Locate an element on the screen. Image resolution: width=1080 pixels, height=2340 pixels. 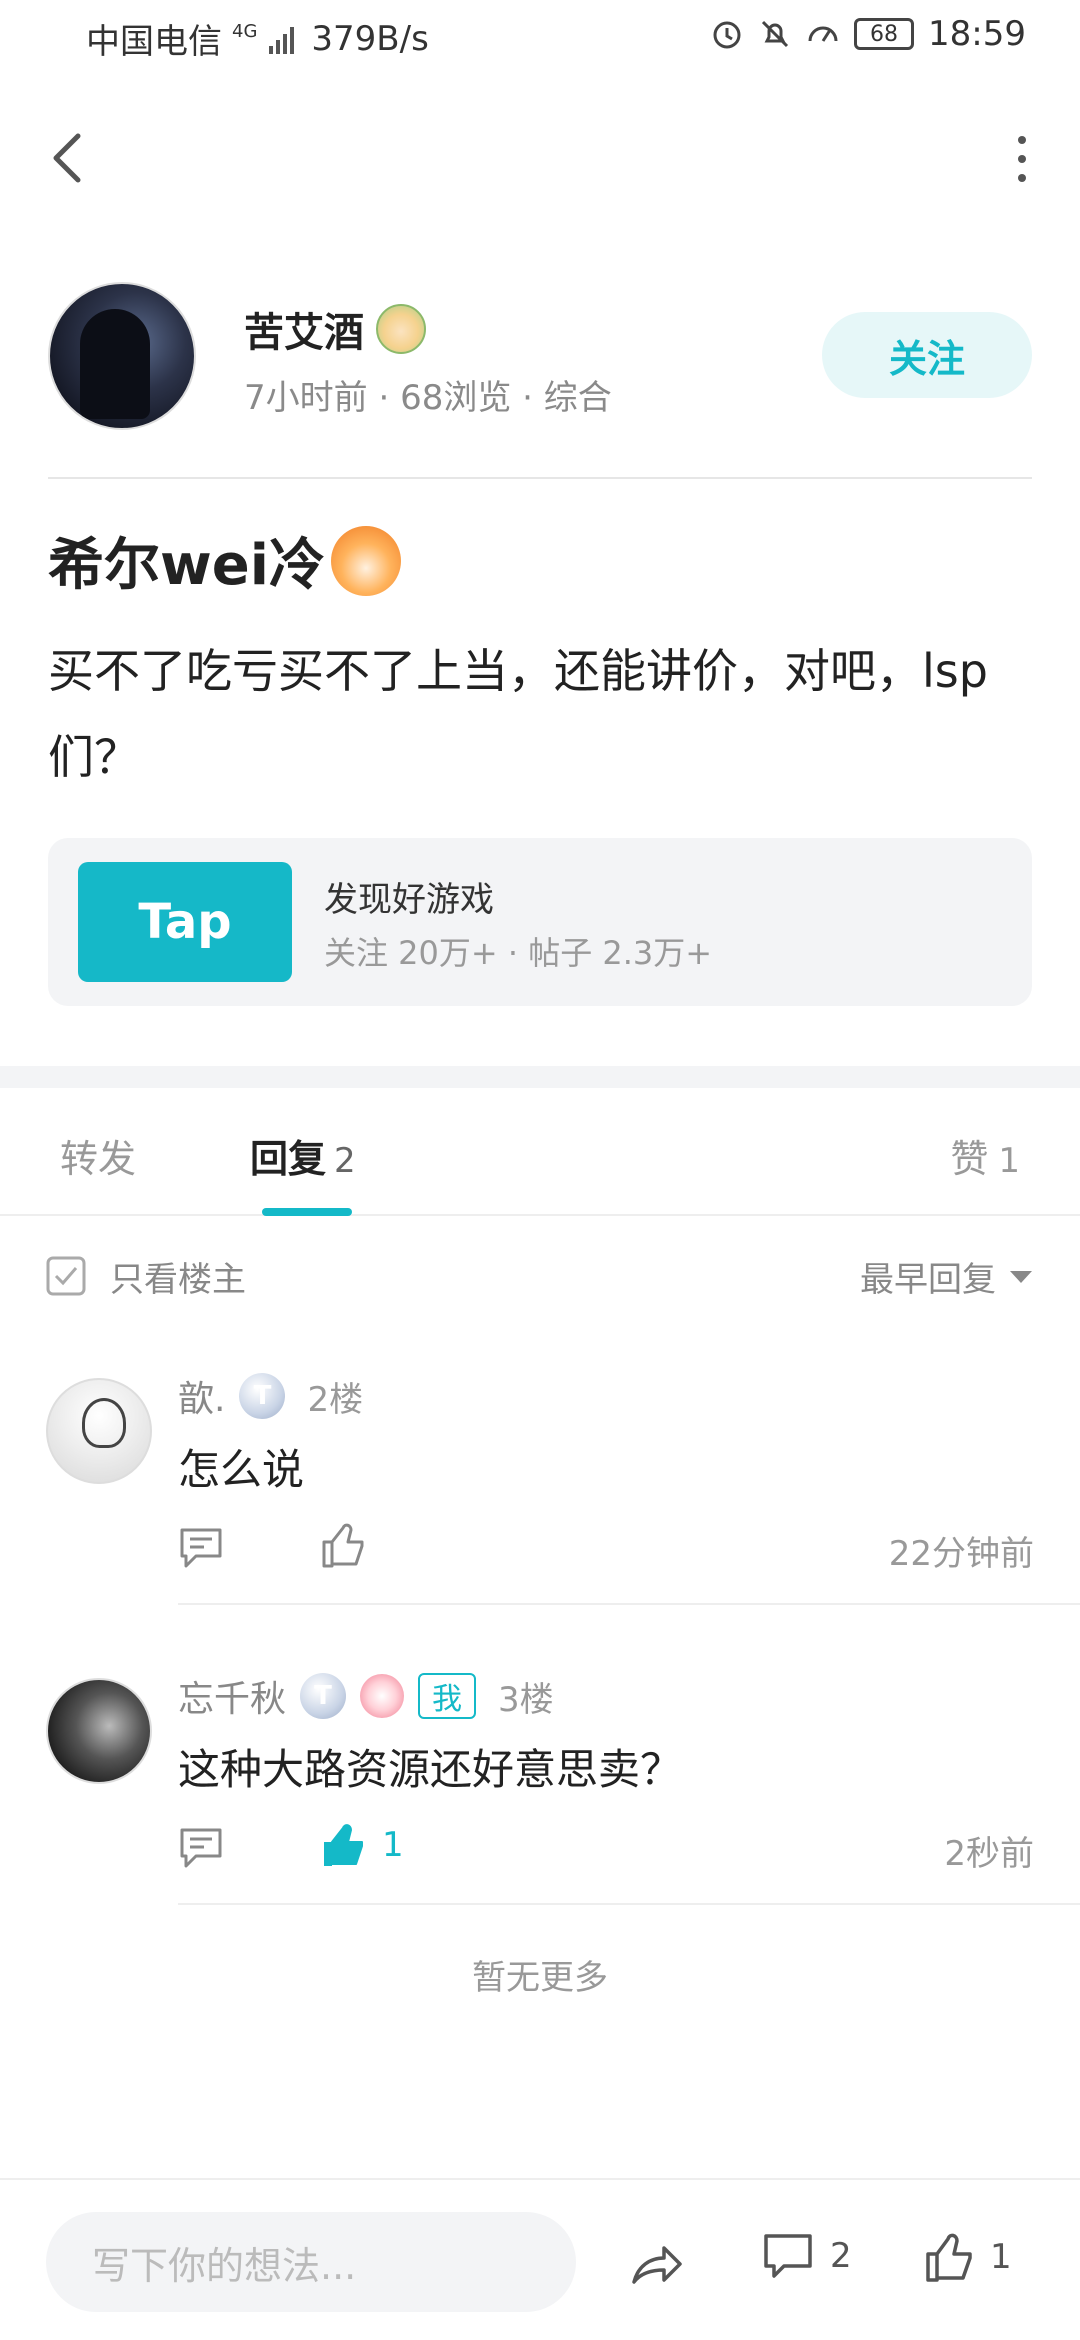
signal-icon is located at coordinates (282, 40).